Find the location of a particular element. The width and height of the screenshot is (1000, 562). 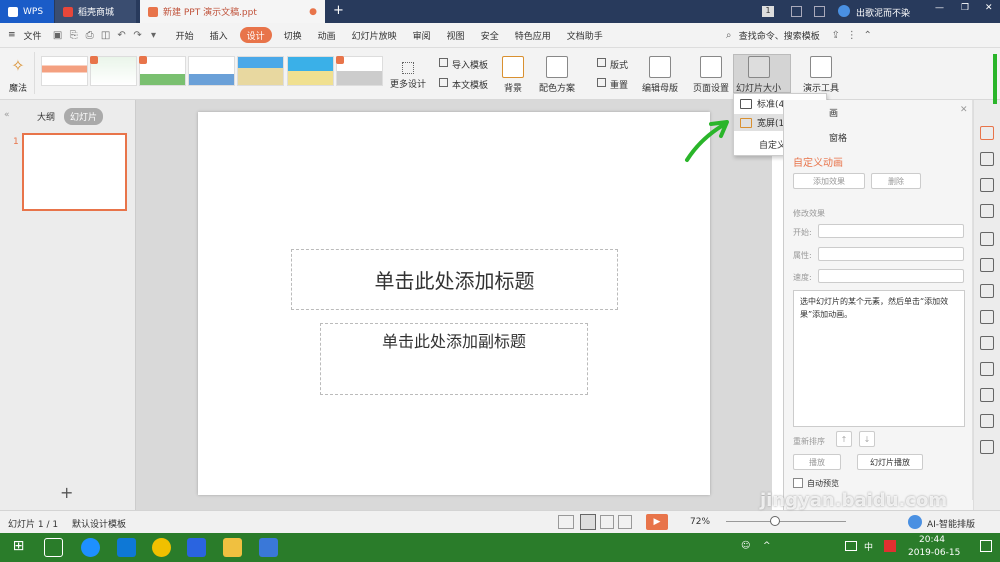

play-button: 播放 is located at coordinates (817, 462).